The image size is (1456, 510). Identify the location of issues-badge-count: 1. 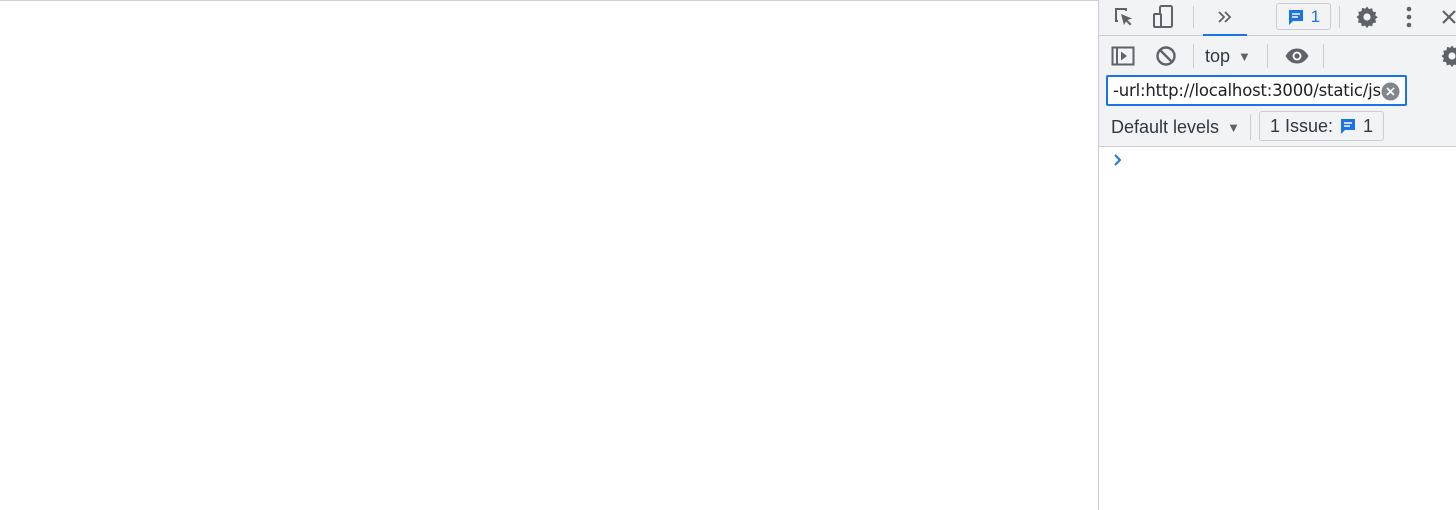
(1315, 16).